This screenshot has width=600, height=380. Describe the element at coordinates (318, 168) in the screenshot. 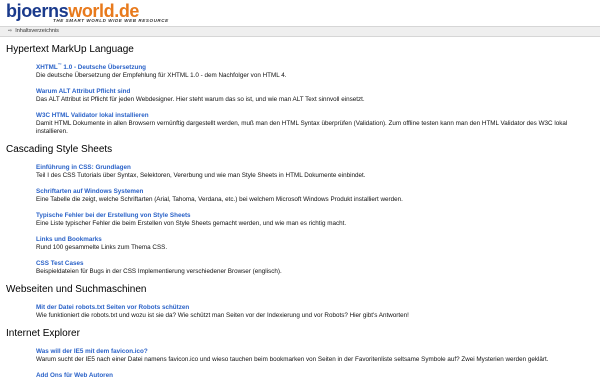

I see `article-link: Einführung in CSS: Grundlagen` at that location.